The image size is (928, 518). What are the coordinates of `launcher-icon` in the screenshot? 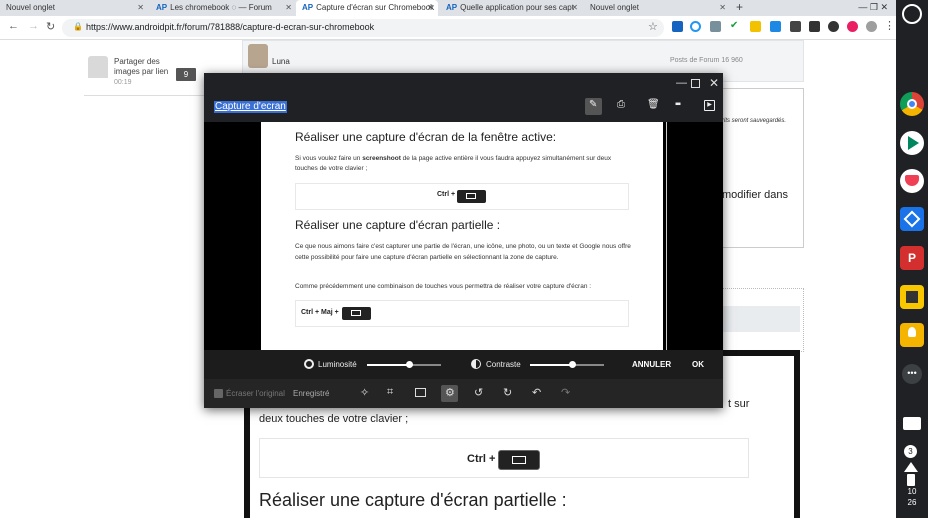 It's located at (912, 14).